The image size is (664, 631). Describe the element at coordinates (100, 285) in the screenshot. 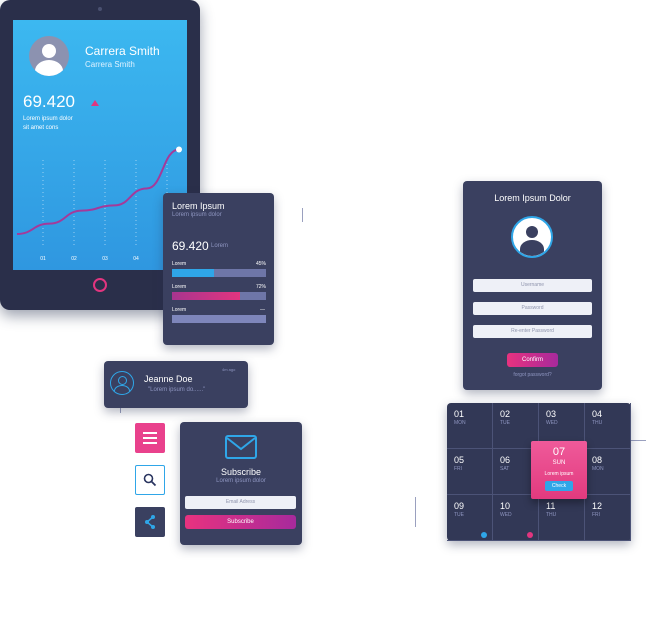

I see `tablet-home-button` at that location.